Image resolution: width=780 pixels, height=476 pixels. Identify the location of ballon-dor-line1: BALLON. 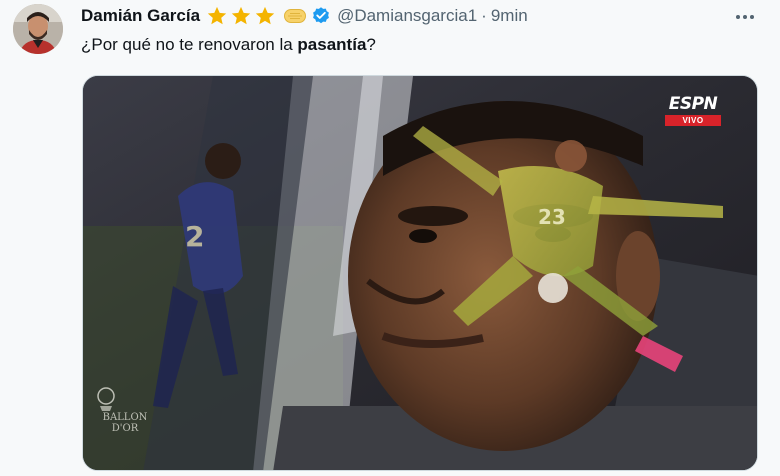
(125, 417).